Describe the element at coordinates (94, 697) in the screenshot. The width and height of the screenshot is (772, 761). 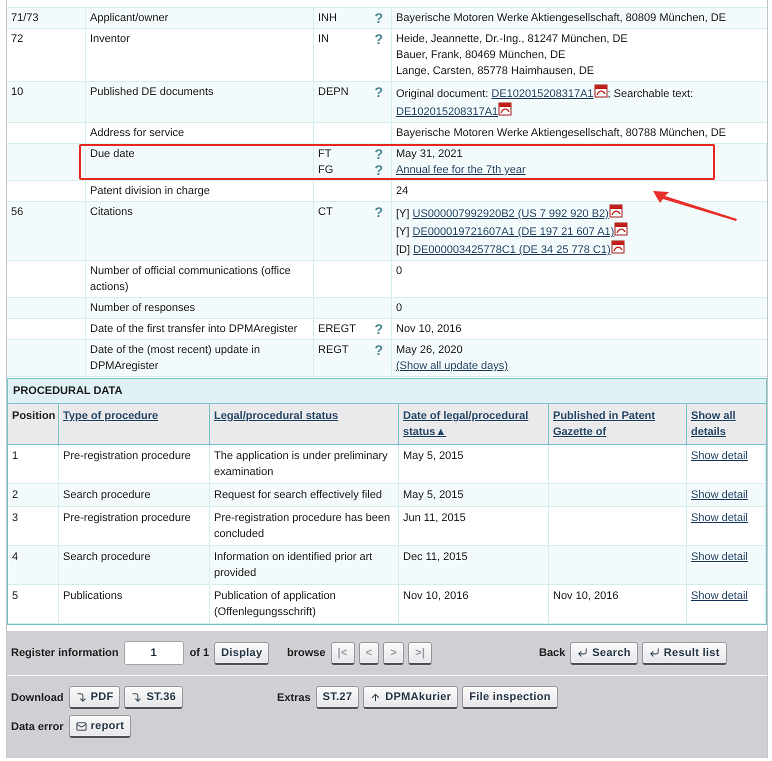
I see `download-button: PDF` at that location.